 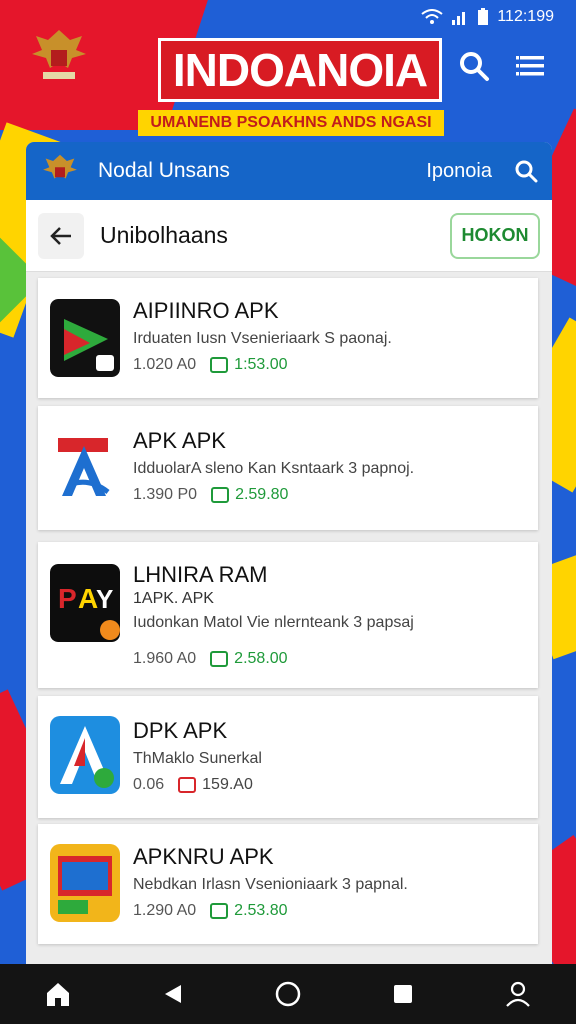 What do you see at coordinates (262, 494) in the screenshot?
I see `rating-value: 2.59.80` at bounding box center [262, 494].